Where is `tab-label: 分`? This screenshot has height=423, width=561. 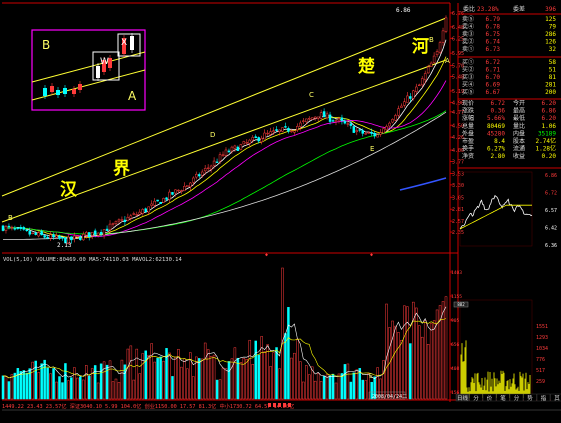 tab-label: 分 is located at coordinates (517, 398).